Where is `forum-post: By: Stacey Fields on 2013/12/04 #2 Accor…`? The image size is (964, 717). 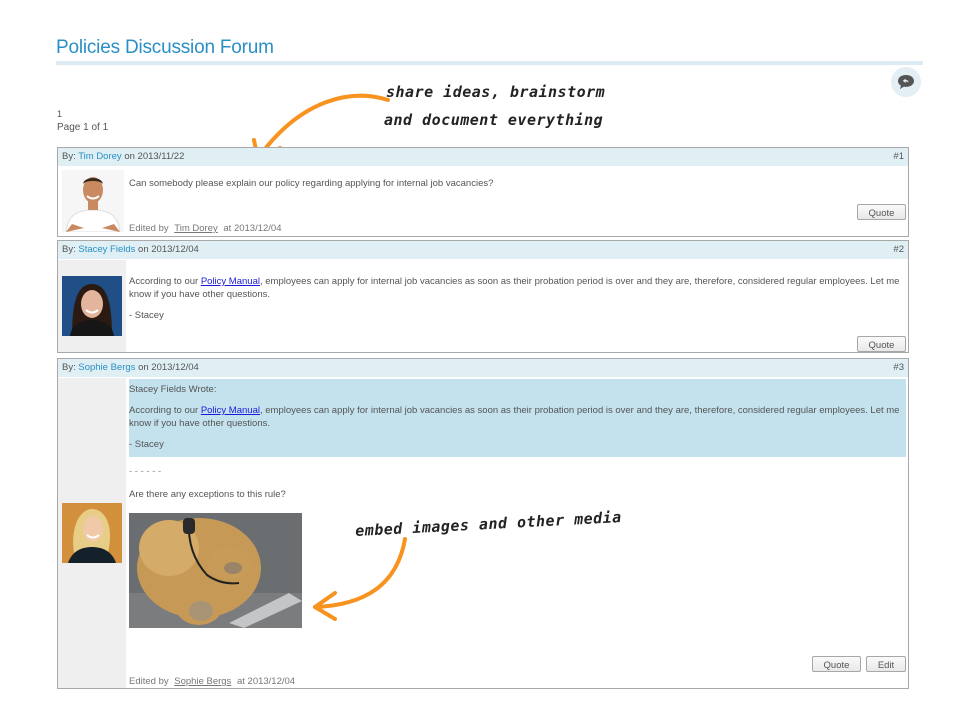
forum-post: By: Stacey Fields on 2013/12/04 #2 Accor… is located at coordinates (483, 296).